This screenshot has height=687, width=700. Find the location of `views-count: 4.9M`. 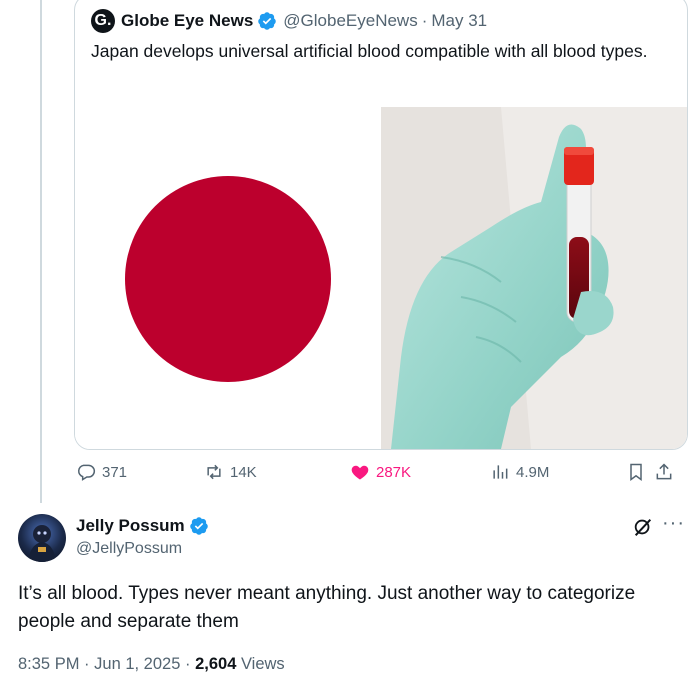

views-count: 4.9M is located at coordinates (533, 472).